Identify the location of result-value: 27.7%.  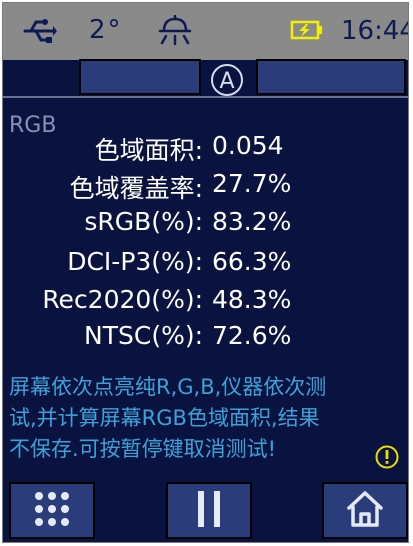
(252, 183).